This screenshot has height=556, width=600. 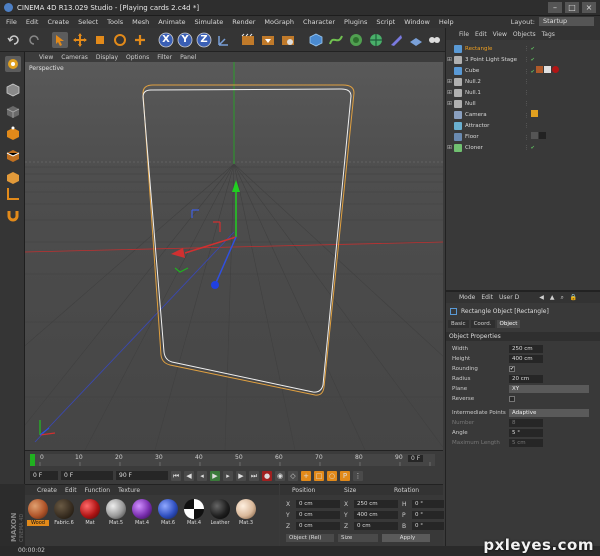 I want to click on material-swatch: Mat.5, so click(x=116, y=514).